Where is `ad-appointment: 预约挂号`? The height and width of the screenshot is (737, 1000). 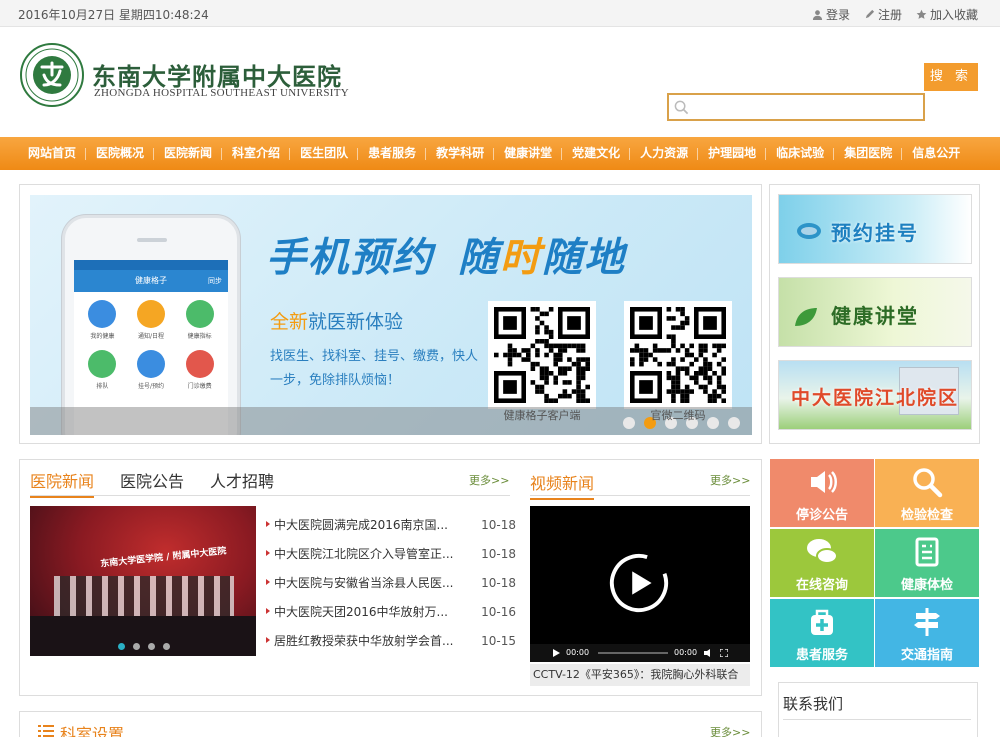
ad-appointment: 预约挂号 is located at coordinates (875, 229).